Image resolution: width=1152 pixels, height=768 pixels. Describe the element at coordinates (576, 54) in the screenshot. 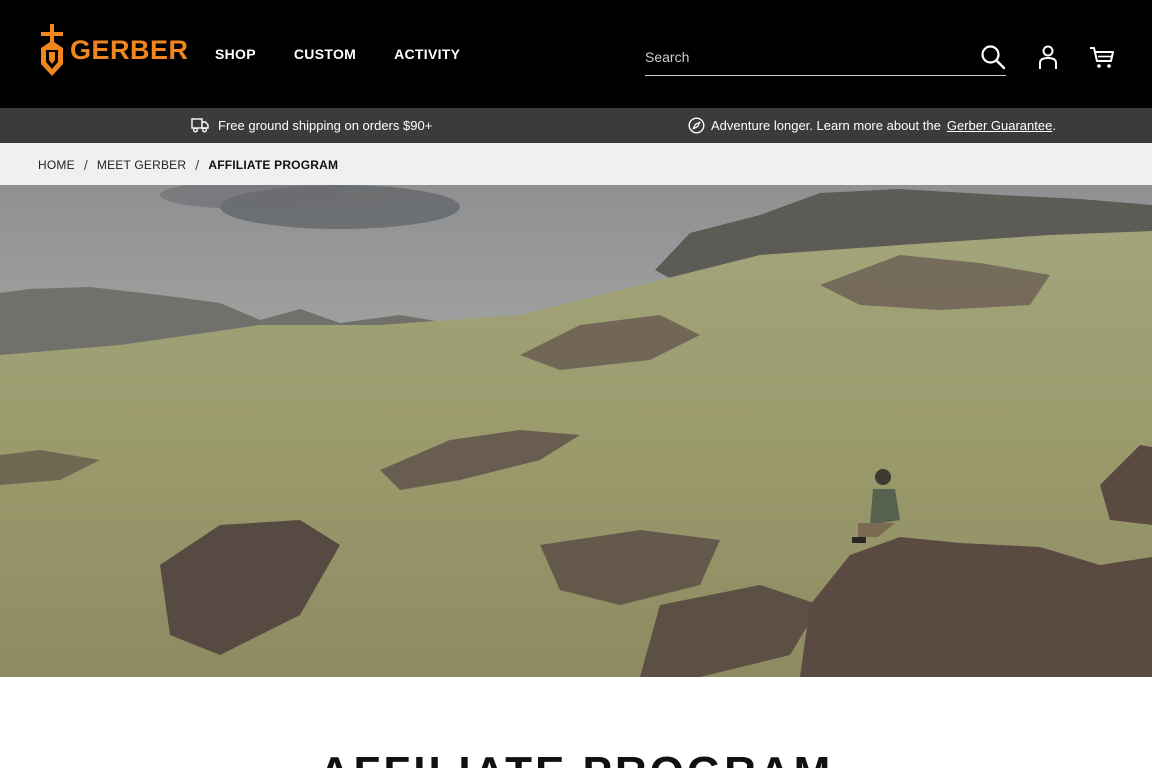

I see `site-header: GERBER SHOP CUSTOM ACTIVITY` at that location.